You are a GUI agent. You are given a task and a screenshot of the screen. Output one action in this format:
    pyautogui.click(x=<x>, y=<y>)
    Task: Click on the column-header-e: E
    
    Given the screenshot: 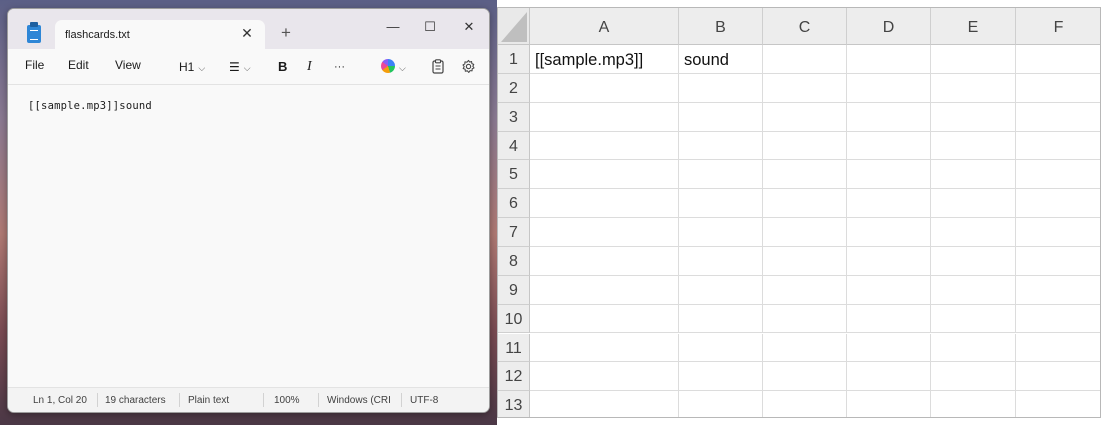 What is the action you would take?
    pyautogui.click(x=973, y=26)
    